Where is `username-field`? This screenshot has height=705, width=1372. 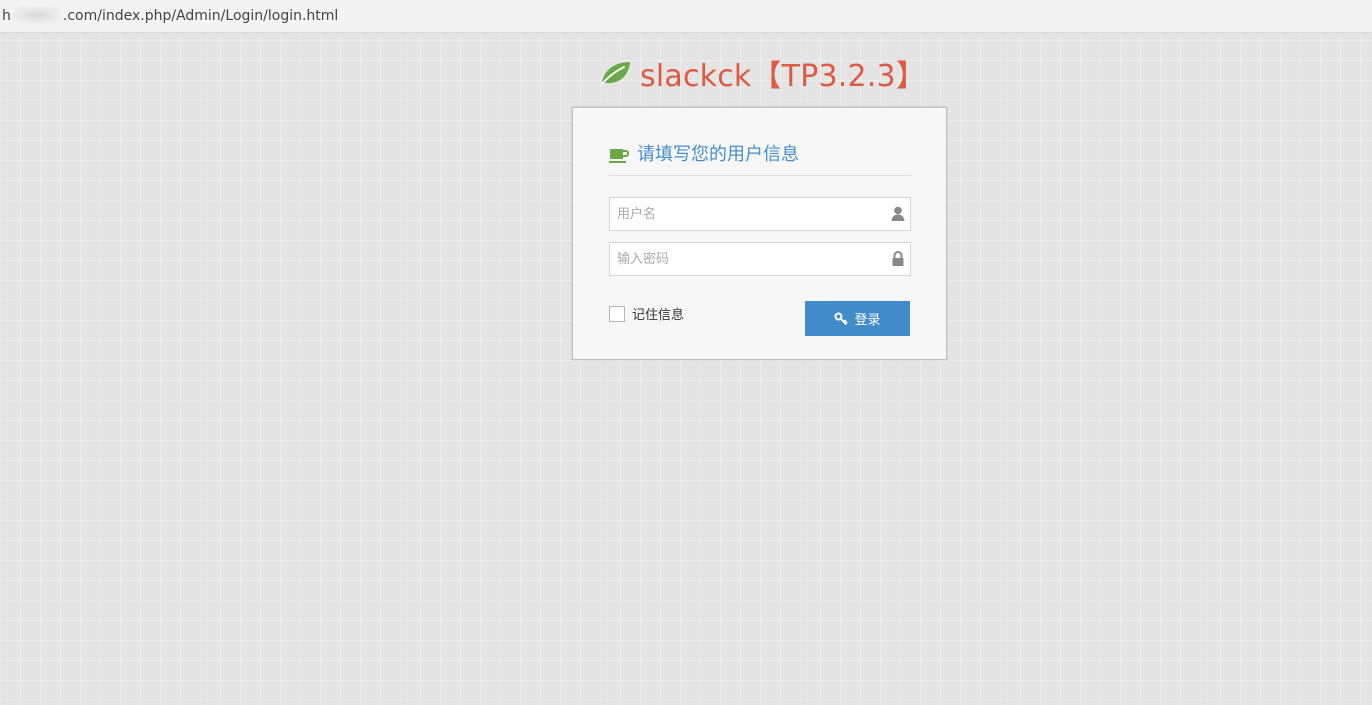 username-field is located at coordinates (760, 214).